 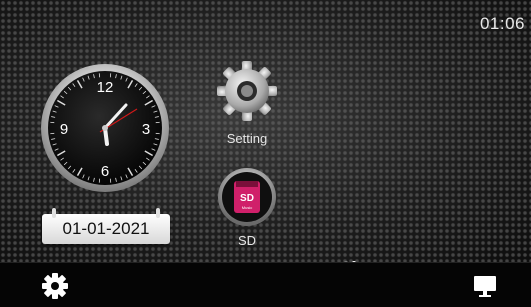 What do you see at coordinates (265, 284) in the screenshot?
I see `bottom-bar` at bounding box center [265, 284].